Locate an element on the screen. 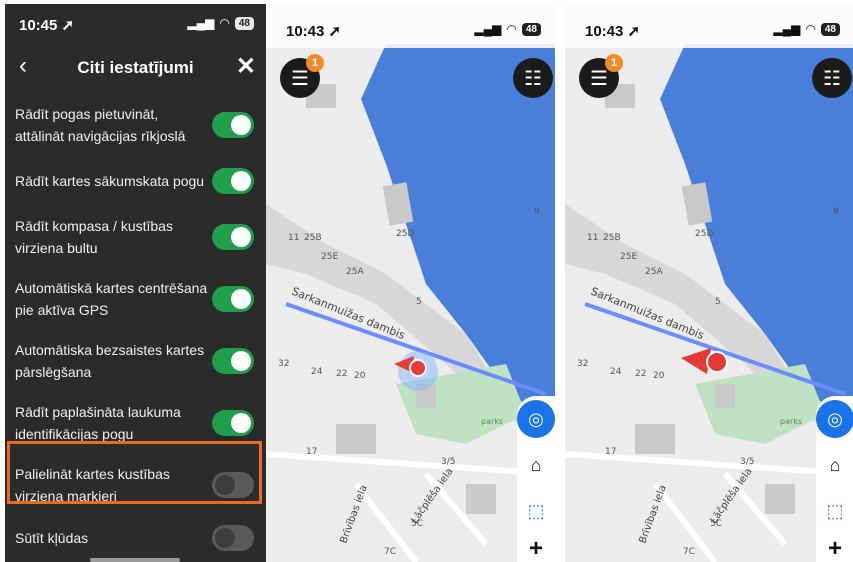 This screenshot has height=562, width=853. park-area is located at coordinates (760, 404).